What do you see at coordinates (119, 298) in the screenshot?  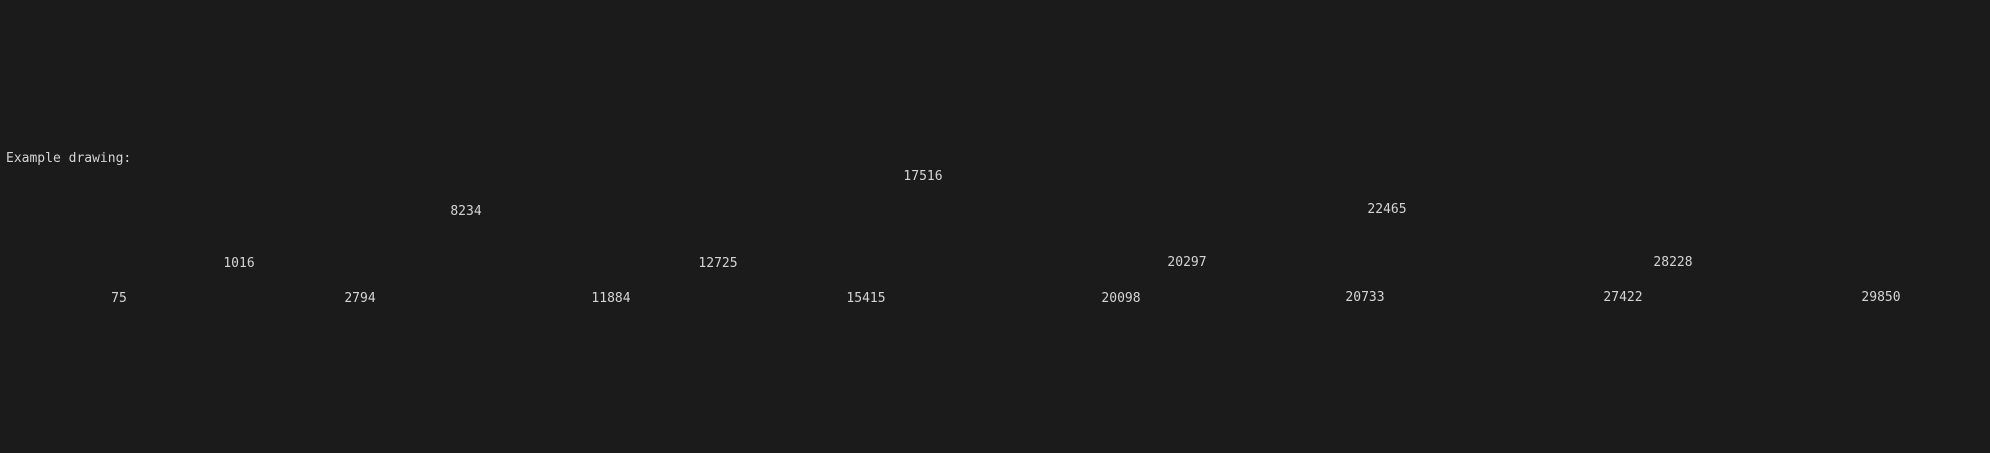 I see `tree-leaf: 75` at bounding box center [119, 298].